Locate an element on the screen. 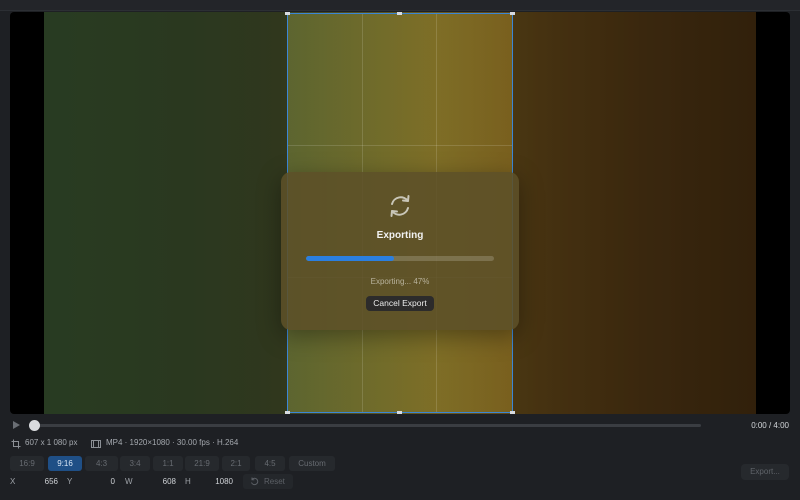 The width and height of the screenshot is (800, 500). x-label: X is located at coordinates (13, 481).